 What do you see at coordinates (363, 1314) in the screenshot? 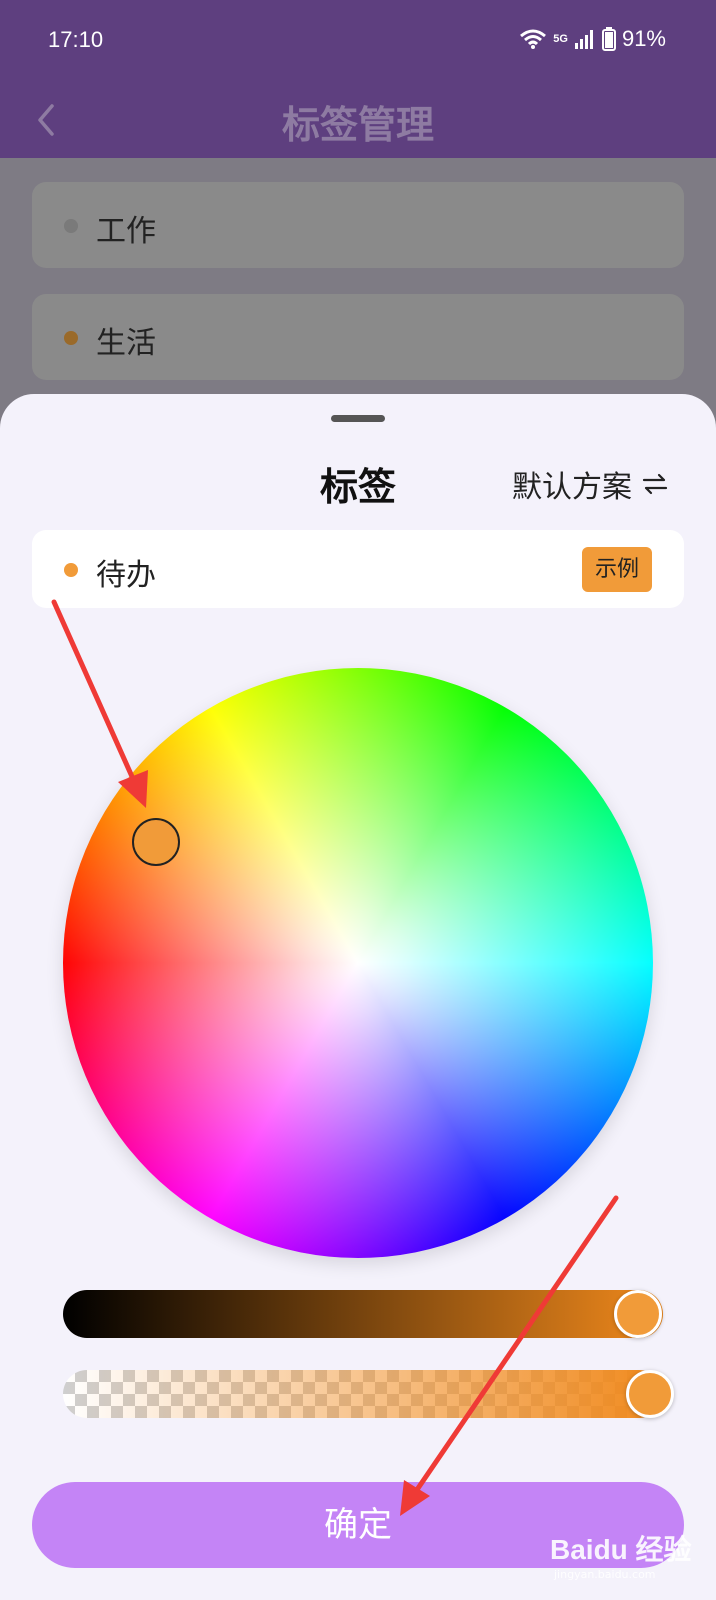
I see `brightness-slider` at bounding box center [363, 1314].